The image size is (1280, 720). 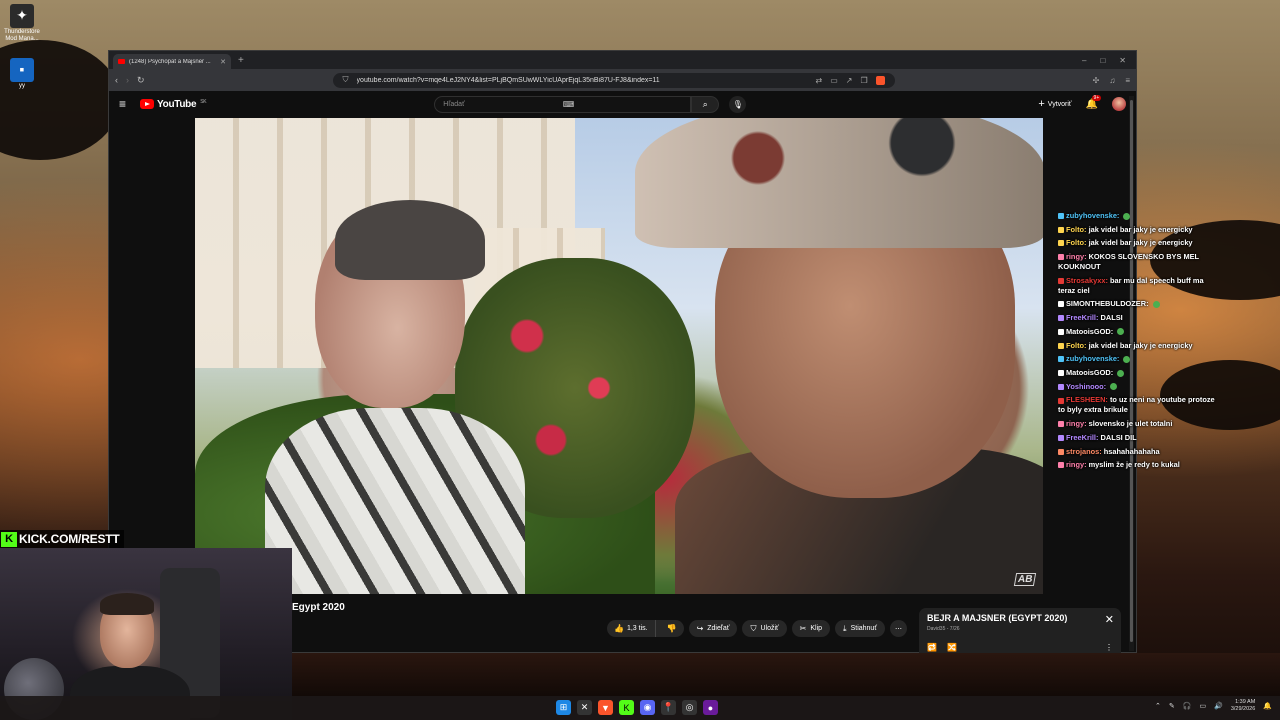 What do you see at coordinates (880, 80) in the screenshot?
I see `brave-shield-icon` at bounding box center [880, 80].